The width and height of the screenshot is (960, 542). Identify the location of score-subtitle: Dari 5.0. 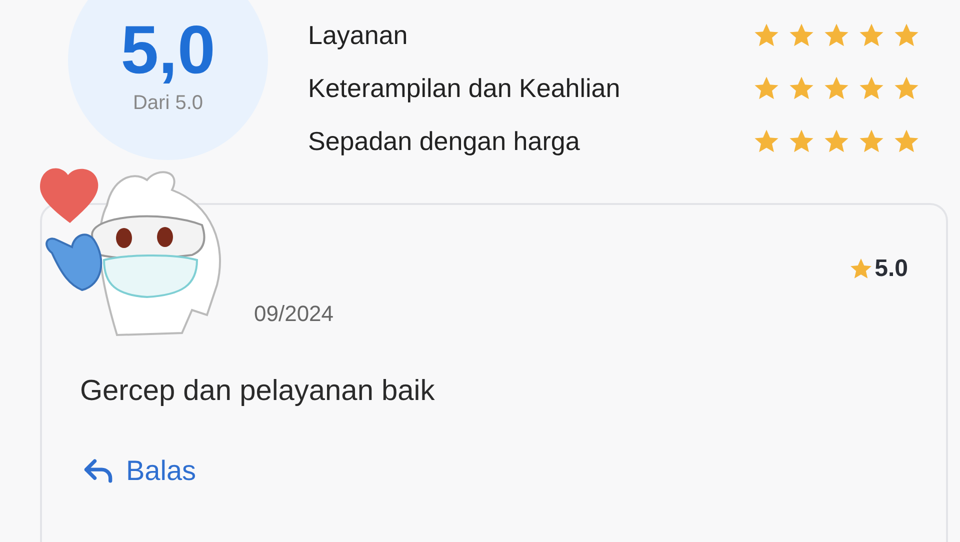
(168, 103).